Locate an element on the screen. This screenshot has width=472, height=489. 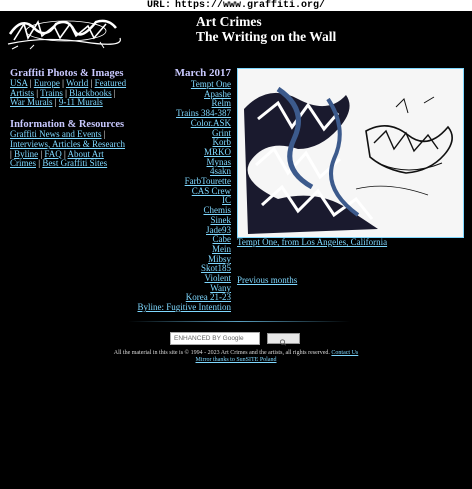
month-link: Jade93 is located at coordinates (218, 230).